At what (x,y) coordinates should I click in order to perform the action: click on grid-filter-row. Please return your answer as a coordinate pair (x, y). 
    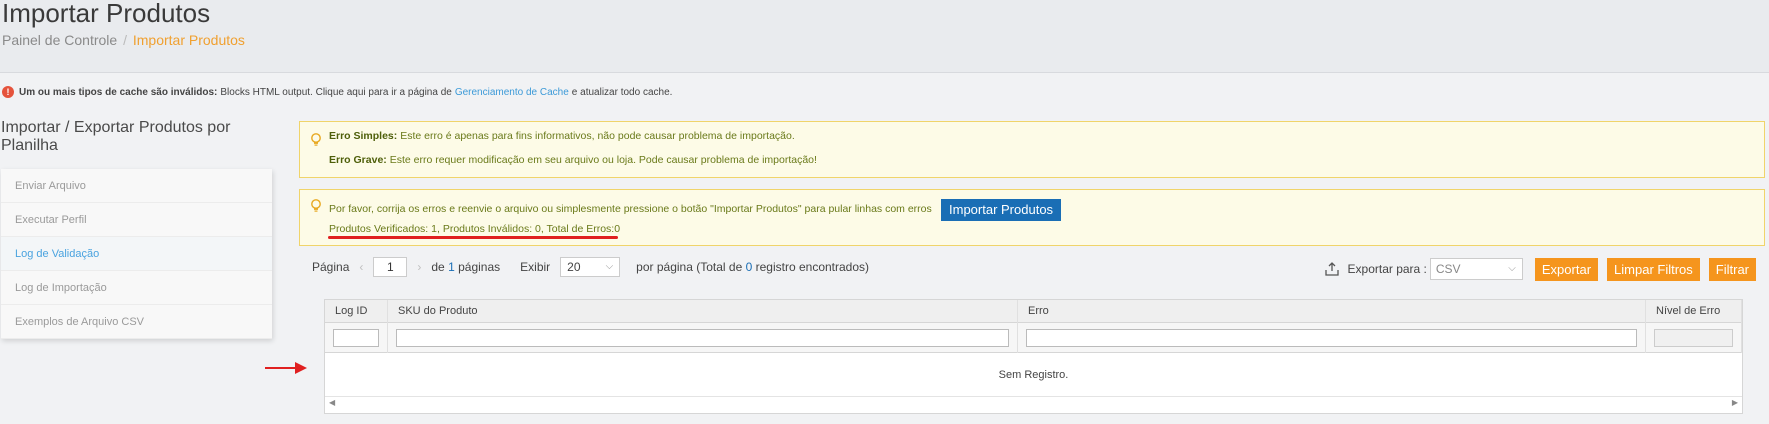
    Looking at the image, I should click on (1033, 338).